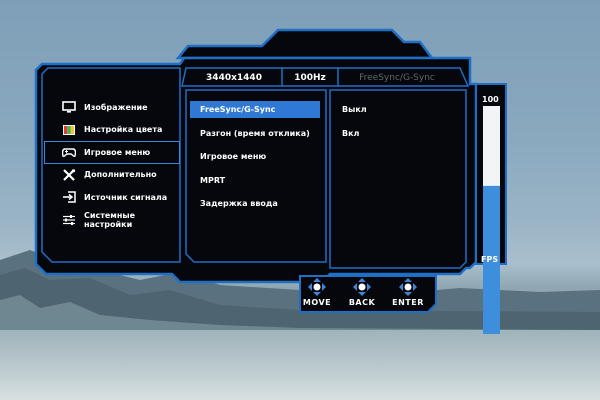  Describe the element at coordinates (120, 175) in the screenshot. I see `menu-item-label: Дополнительно` at that location.